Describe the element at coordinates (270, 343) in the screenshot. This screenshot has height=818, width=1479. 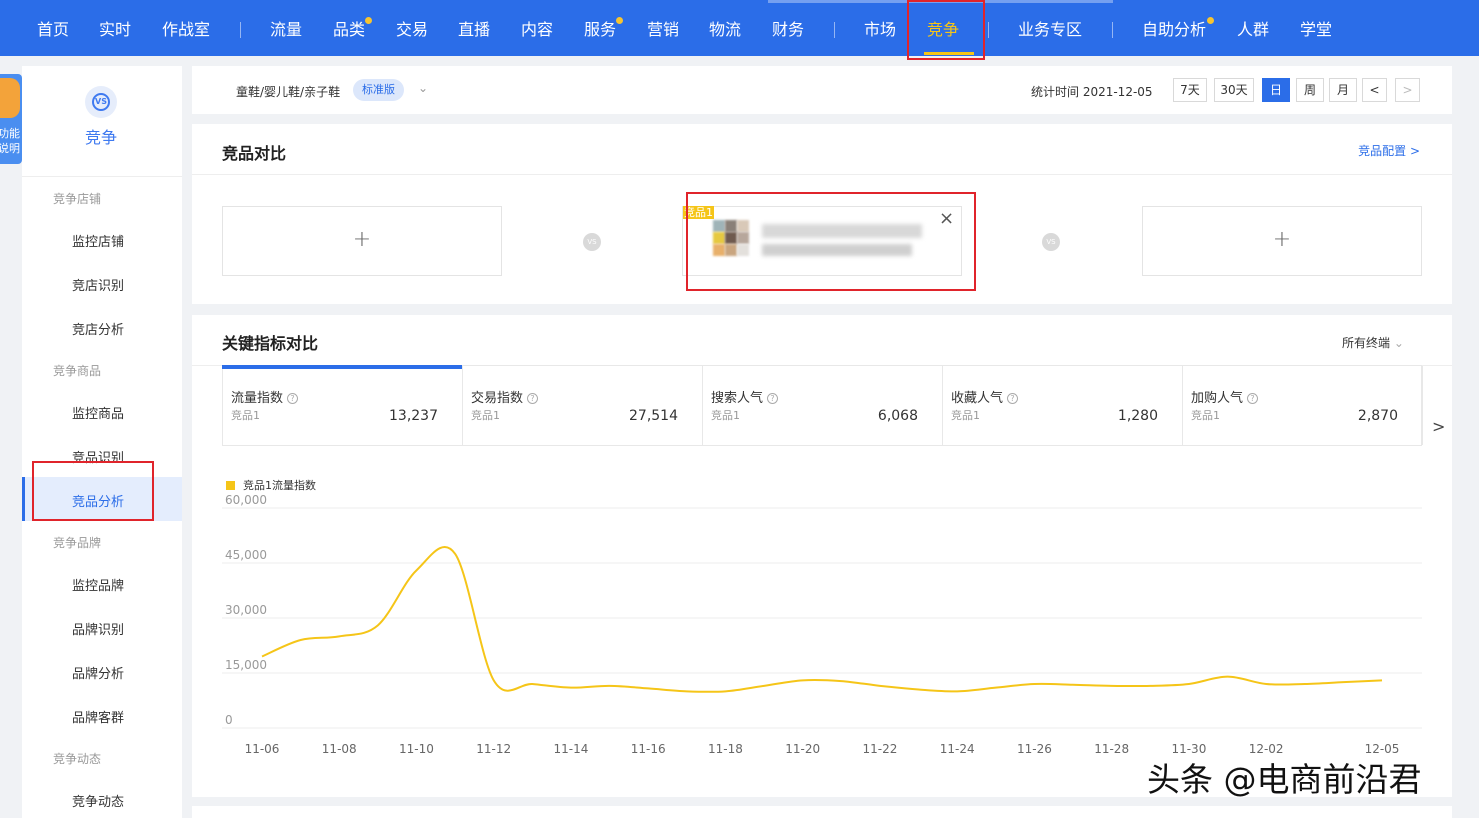
I see `metrics-title: 关键指标对比` at that location.